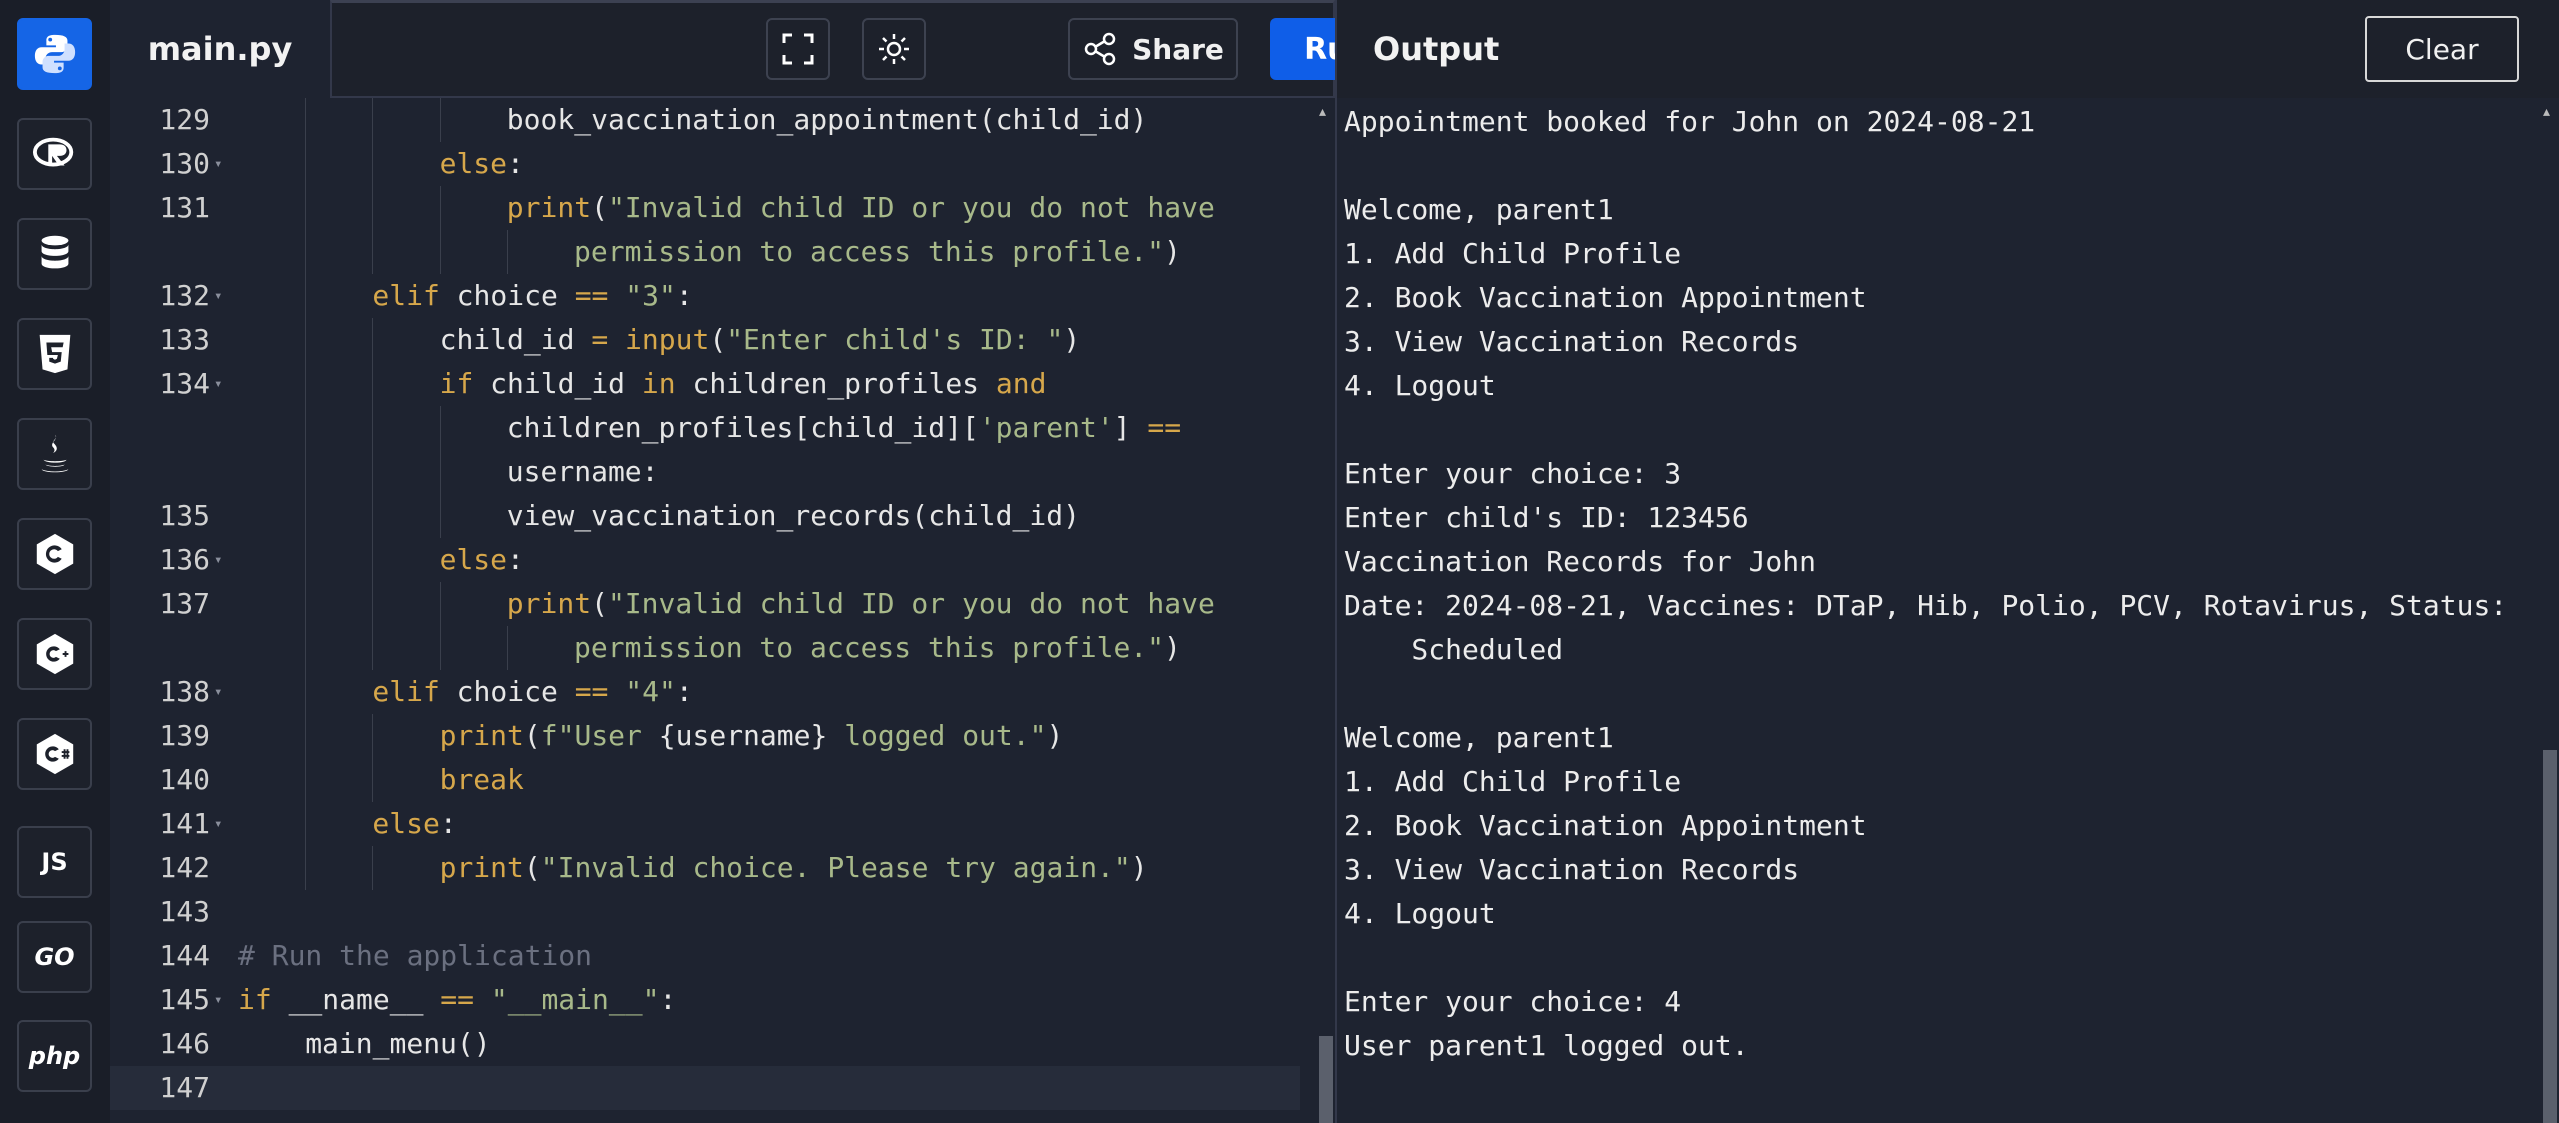 This screenshot has height=1123, width=2559. I want to click on code-line: username:, so click(705, 472).